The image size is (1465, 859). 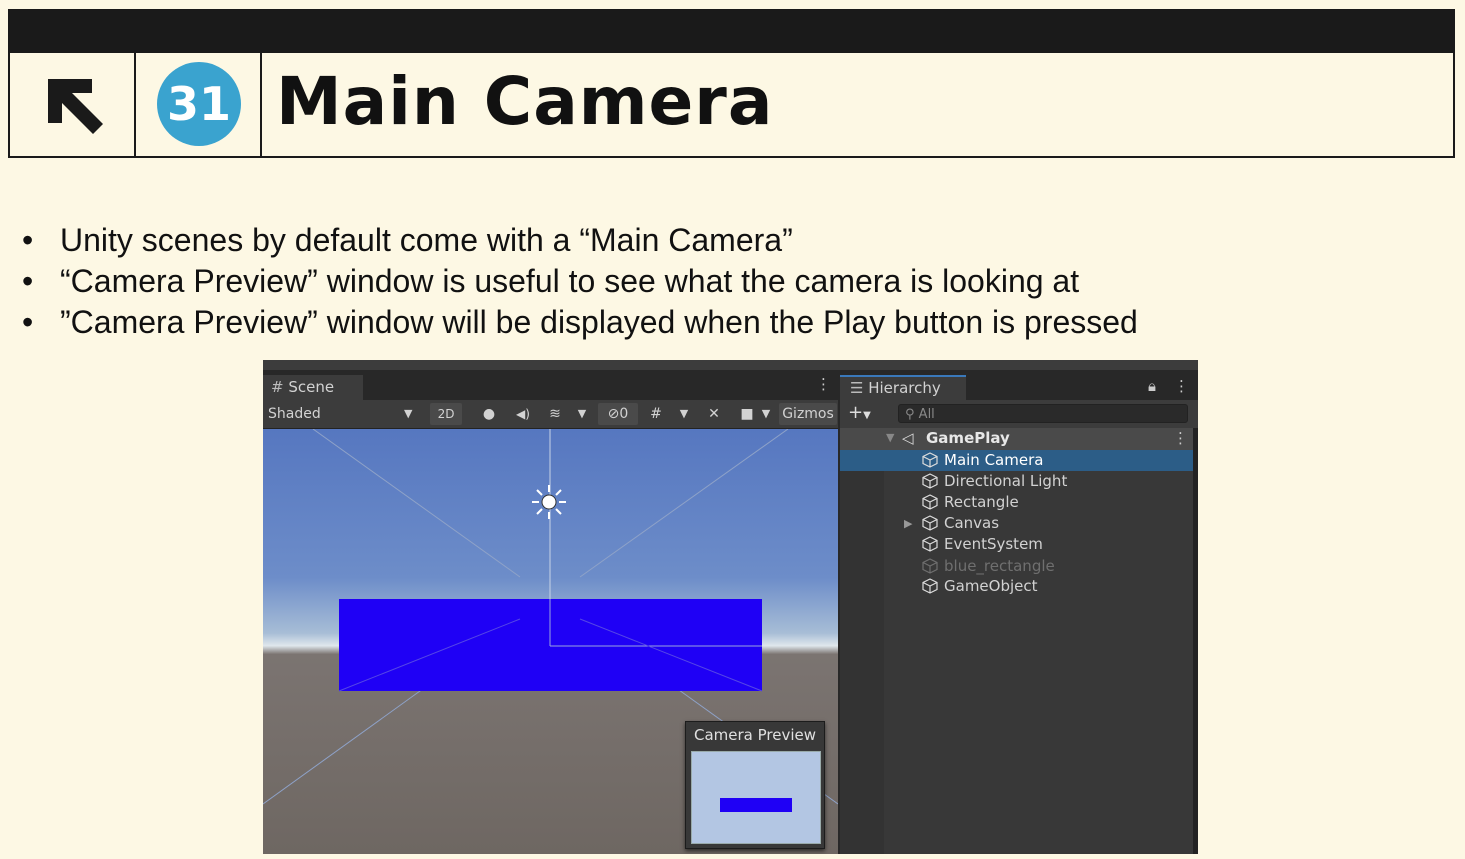 What do you see at coordinates (1152, 386) in the screenshot?
I see `lock-icon: 🔒︎` at bounding box center [1152, 386].